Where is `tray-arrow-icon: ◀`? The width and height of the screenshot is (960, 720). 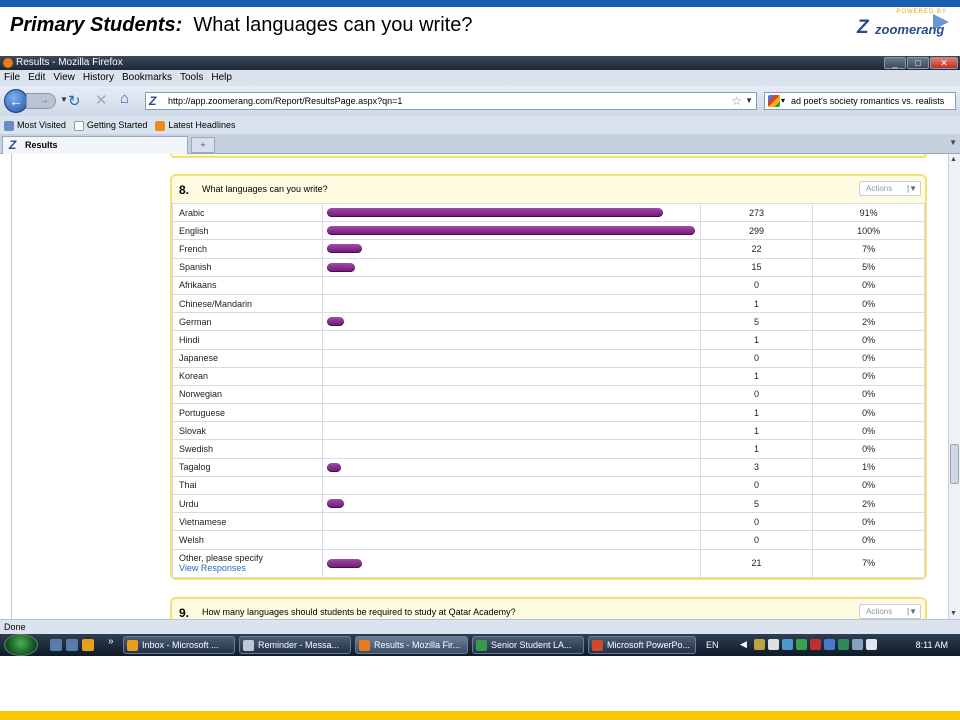
tray-arrow-icon: ◀ is located at coordinates (745, 644).